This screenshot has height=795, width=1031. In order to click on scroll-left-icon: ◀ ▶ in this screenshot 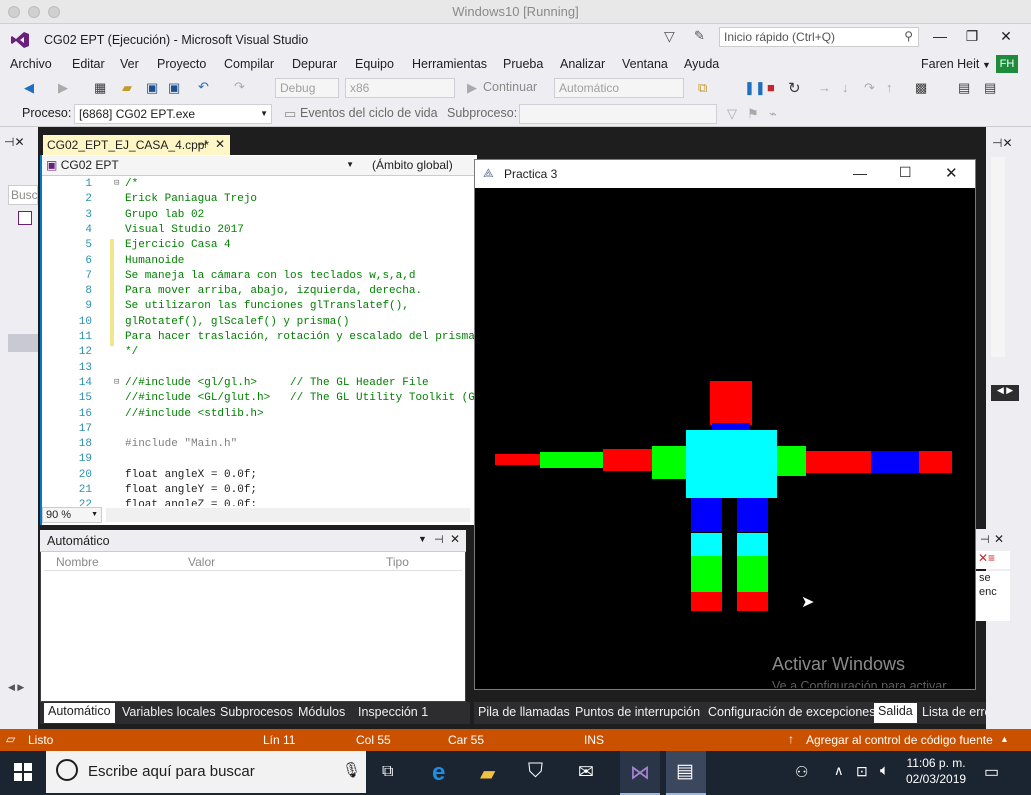, I will do `click(16, 687)`.